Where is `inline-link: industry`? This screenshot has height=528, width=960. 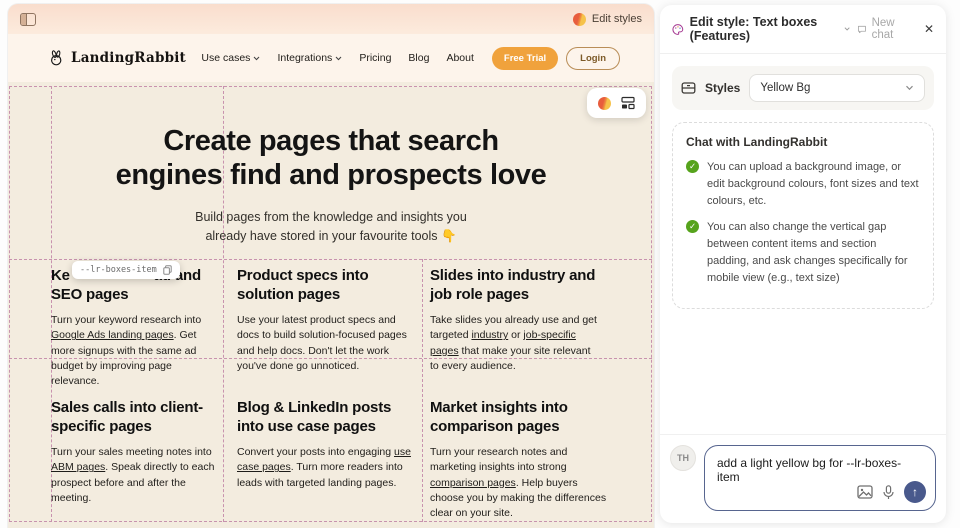
inline-link: industry is located at coordinates (489, 335).